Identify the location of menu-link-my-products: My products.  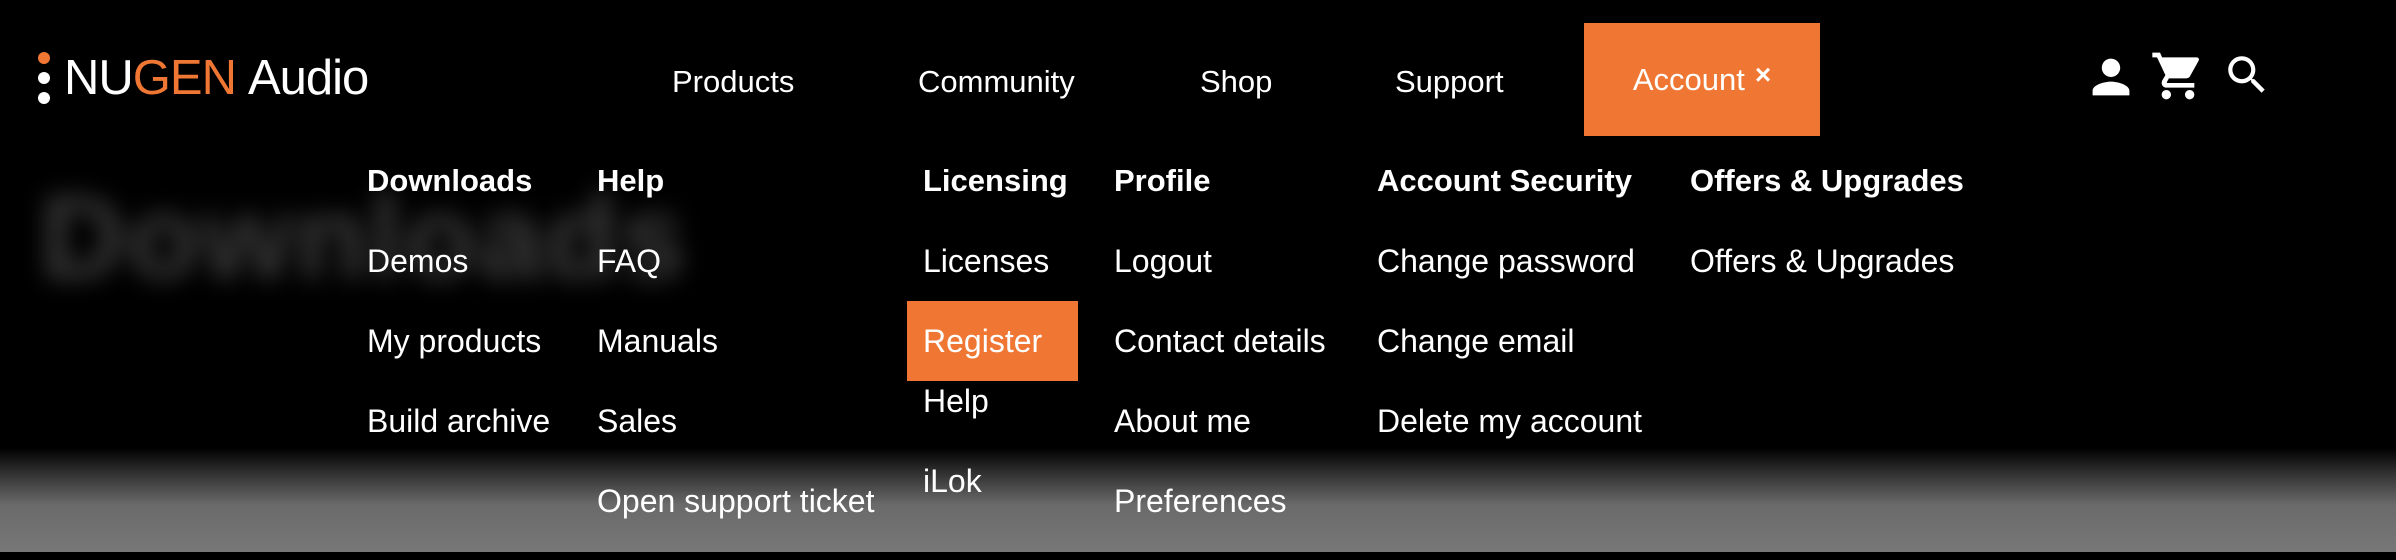
(458, 341).